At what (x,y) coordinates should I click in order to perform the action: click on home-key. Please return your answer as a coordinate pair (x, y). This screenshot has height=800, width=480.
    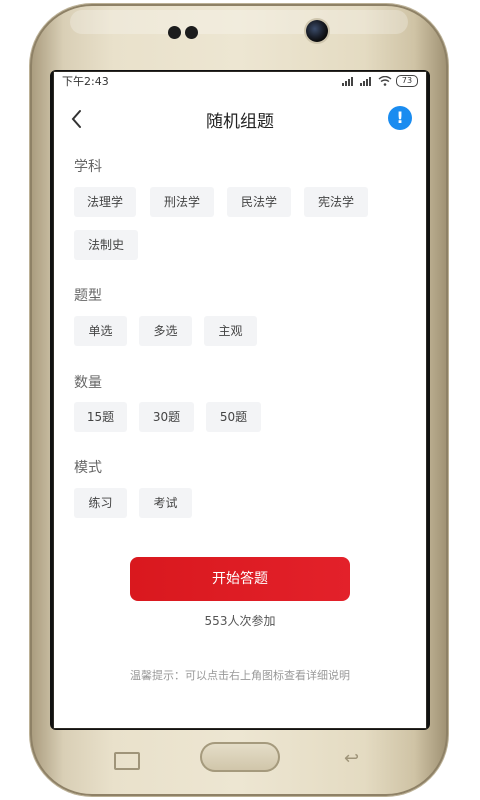
    Looking at the image, I should click on (240, 757).